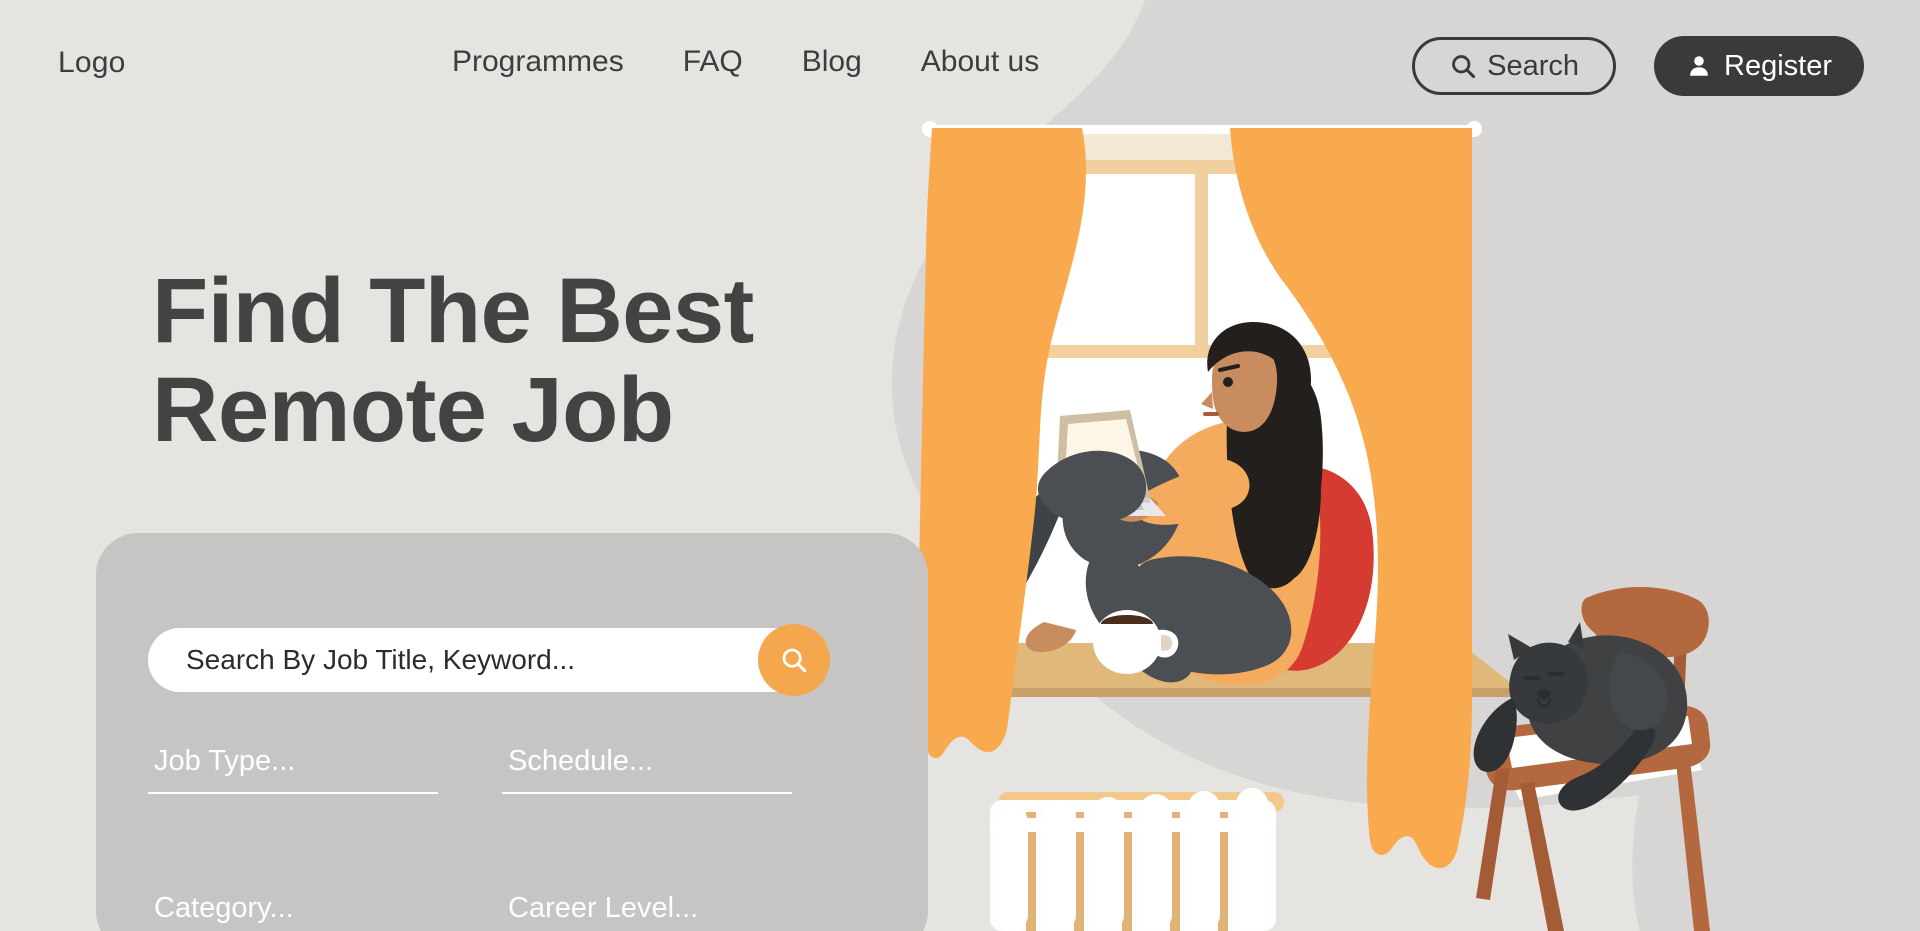 This screenshot has height=931, width=1920. I want to click on nav-links: Programmes FAQ Blog About us, so click(745, 62).